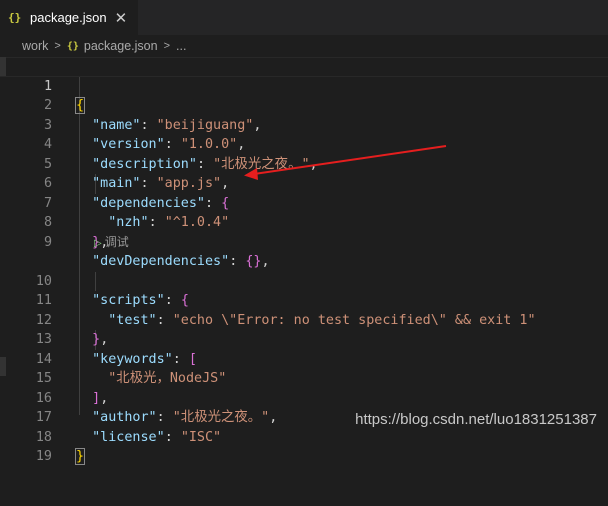  Describe the element at coordinates (476, 419) in the screenshot. I see `watermark: https://blog.csdn.net/luo1831251387` at that location.